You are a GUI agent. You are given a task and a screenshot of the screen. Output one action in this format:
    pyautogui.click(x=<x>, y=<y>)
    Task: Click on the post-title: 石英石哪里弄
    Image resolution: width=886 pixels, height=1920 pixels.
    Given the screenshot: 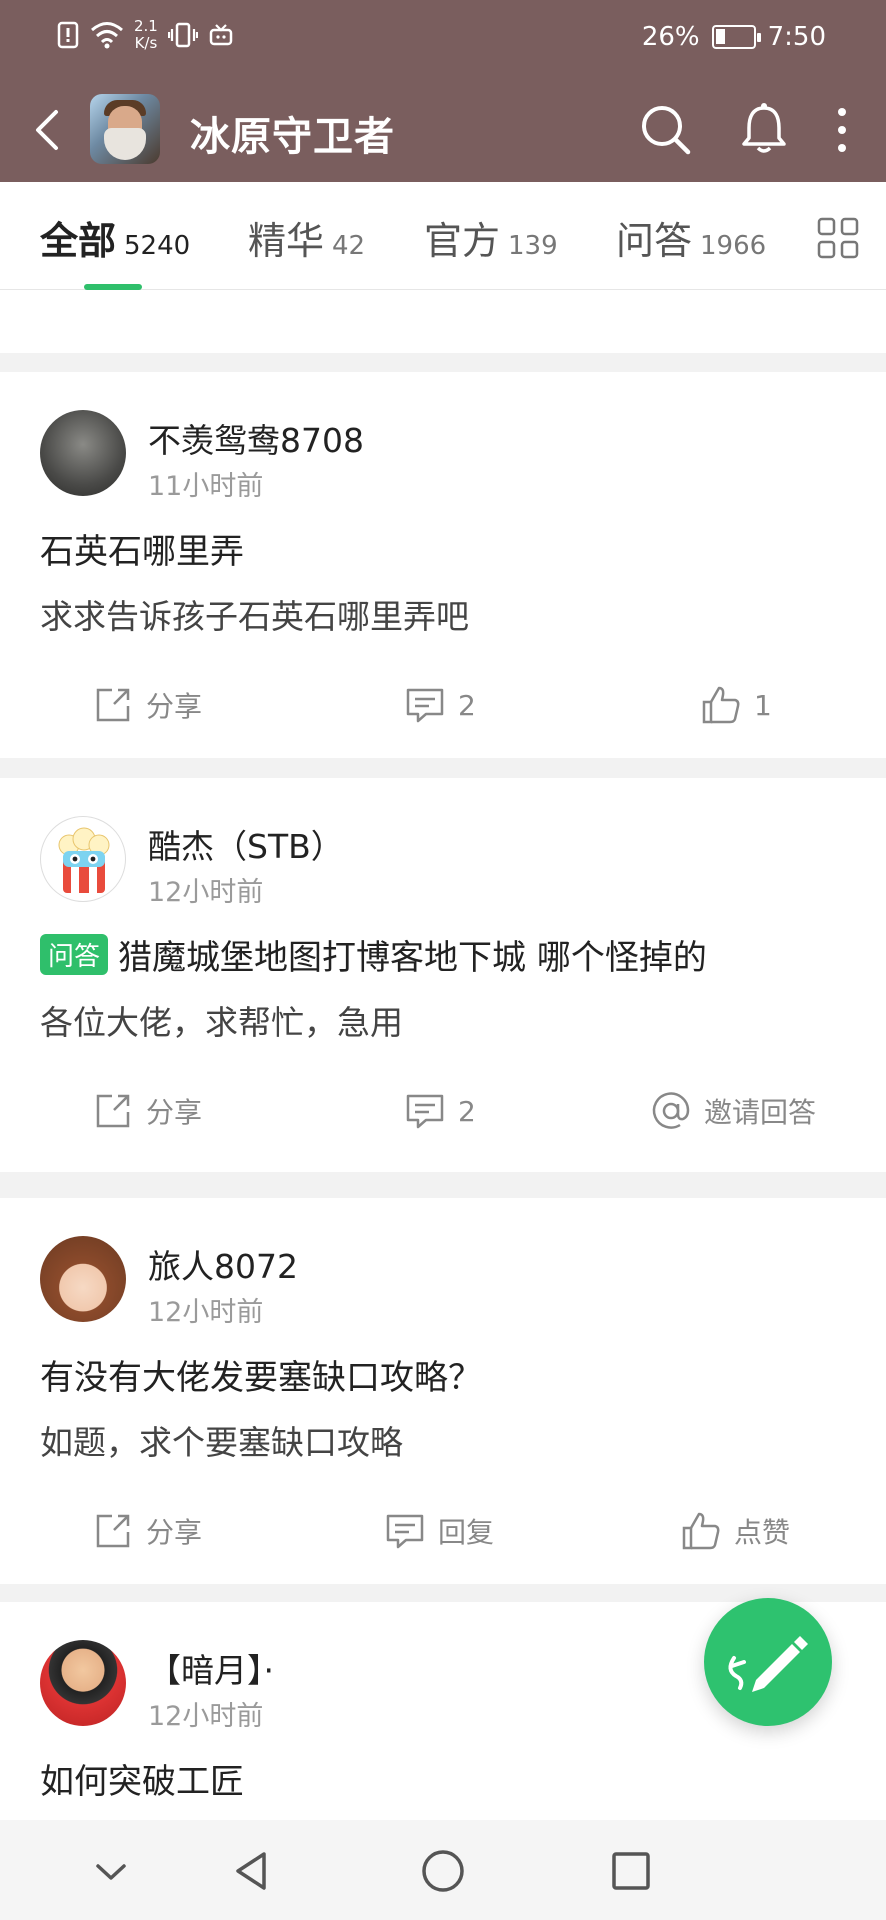 What is the action you would take?
    pyautogui.click(x=142, y=548)
    